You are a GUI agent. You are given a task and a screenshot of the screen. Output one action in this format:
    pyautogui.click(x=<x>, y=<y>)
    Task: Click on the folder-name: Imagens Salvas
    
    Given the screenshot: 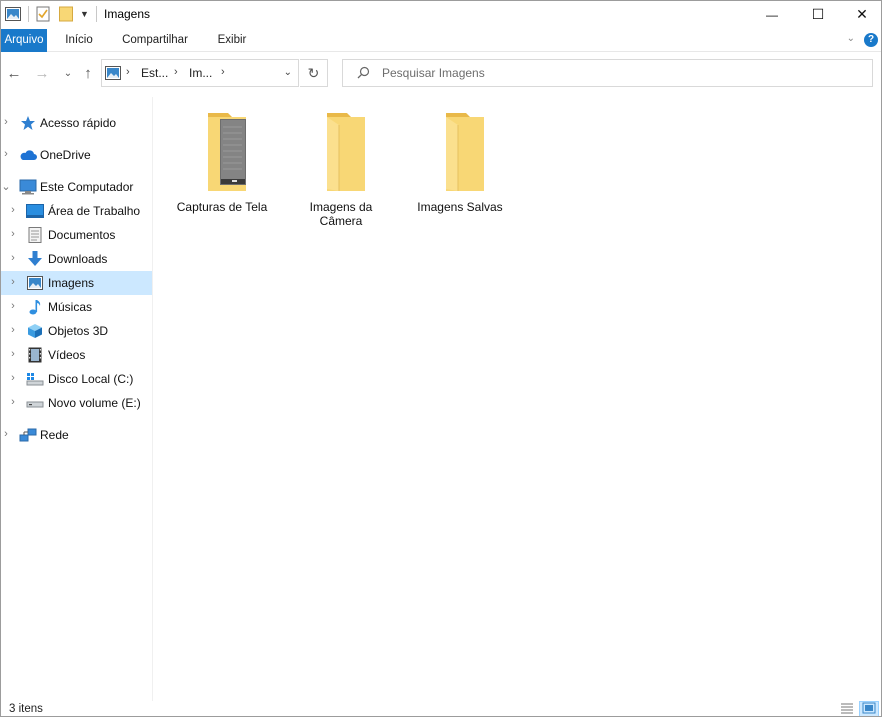 What is the action you would take?
    pyautogui.click(x=460, y=207)
    